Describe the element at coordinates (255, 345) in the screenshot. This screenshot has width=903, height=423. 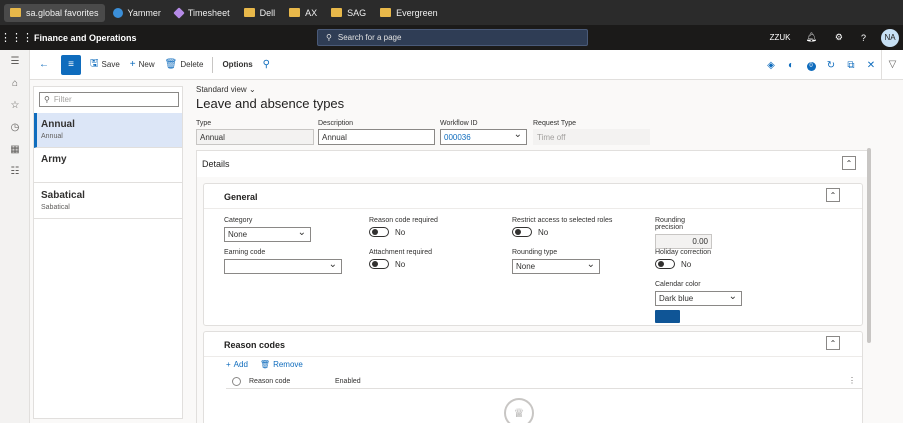
I see `reason-codes-title: Reason codes` at that location.